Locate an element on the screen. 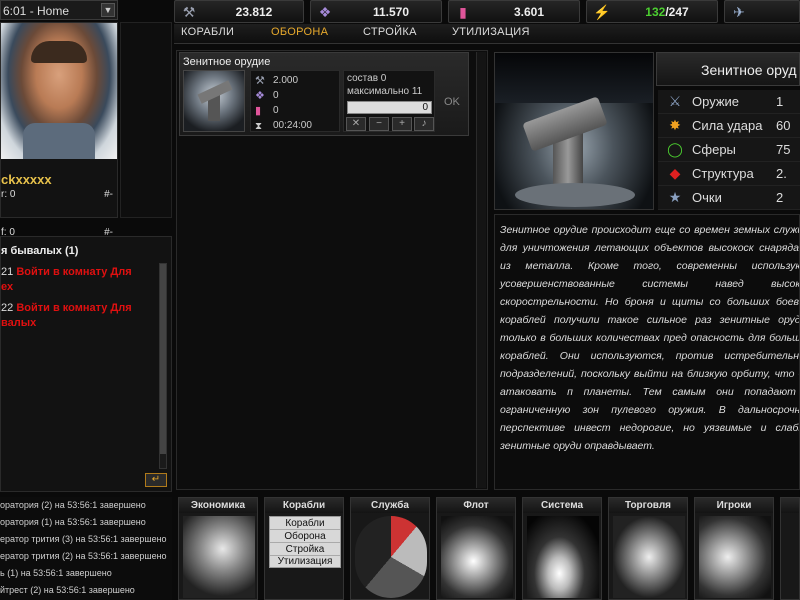 The width and height of the screenshot is (800, 600). max-icon: ♪ is located at coordinates (424, 123).